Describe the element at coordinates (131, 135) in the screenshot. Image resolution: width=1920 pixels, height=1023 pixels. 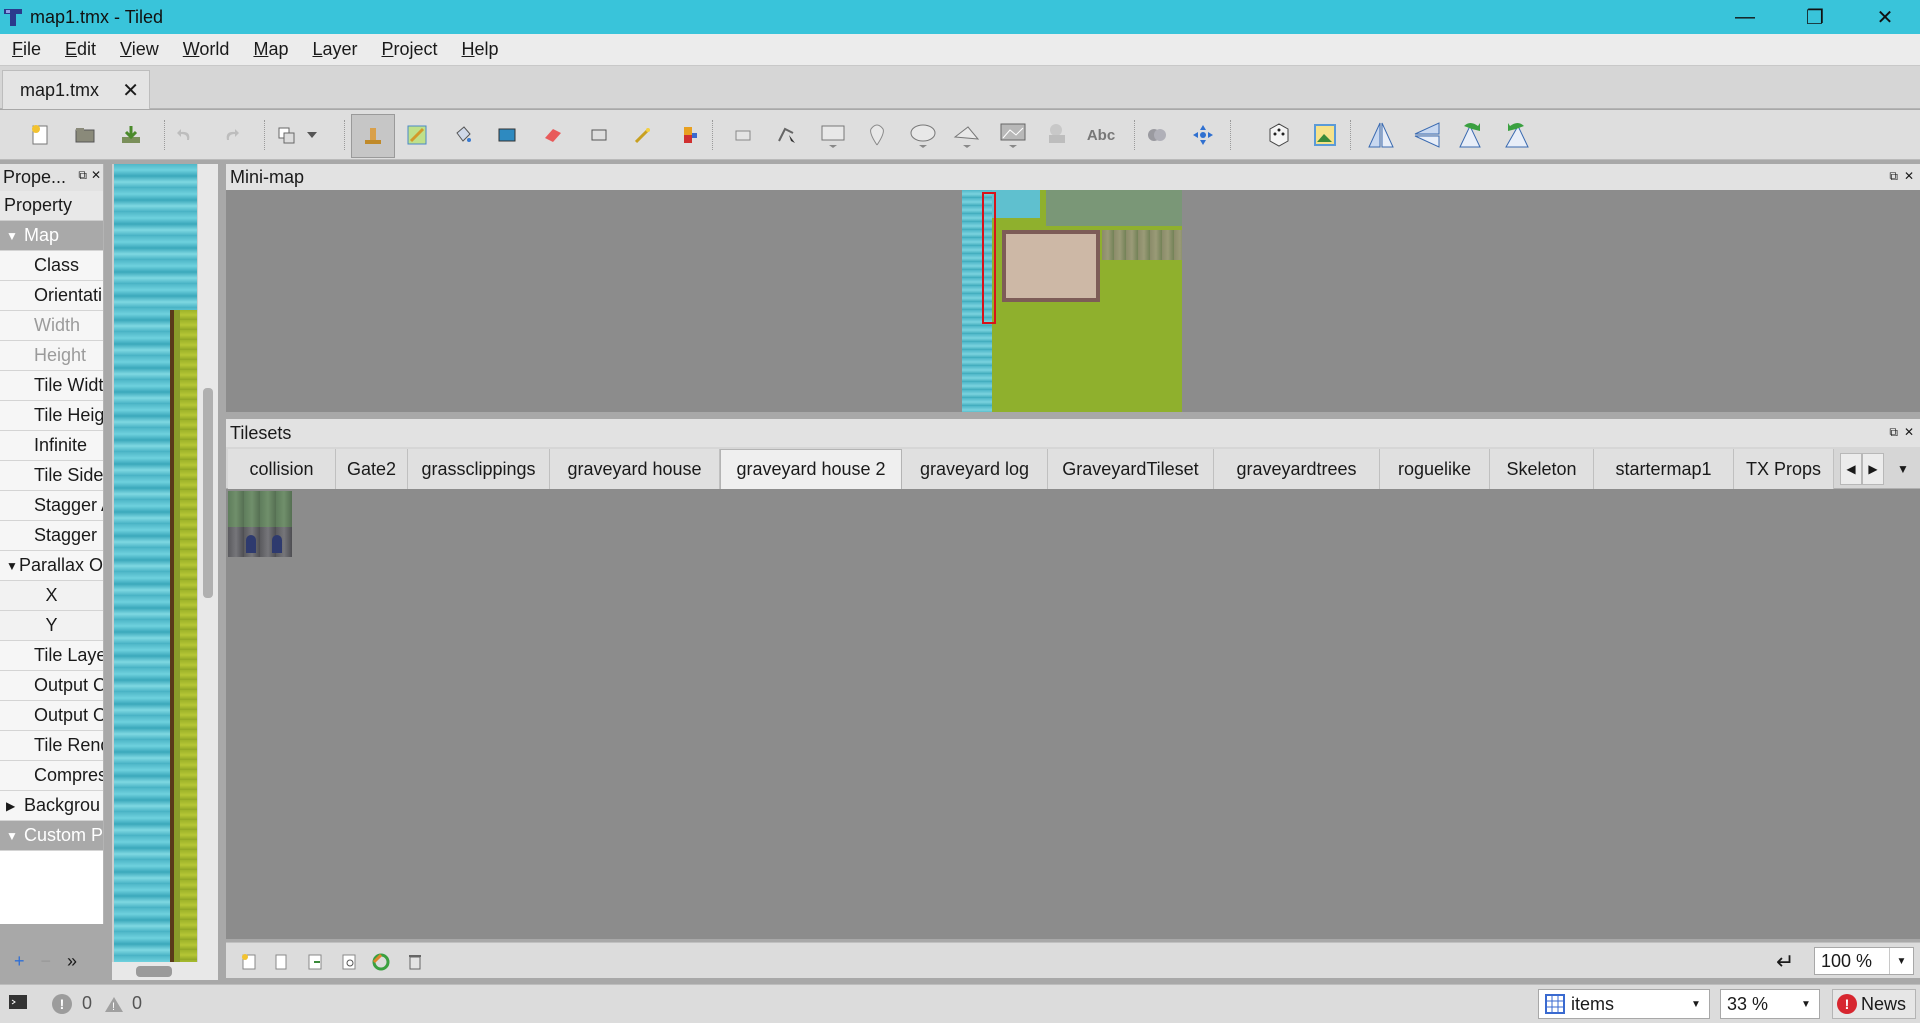
I see `save-file-icon` at that location.